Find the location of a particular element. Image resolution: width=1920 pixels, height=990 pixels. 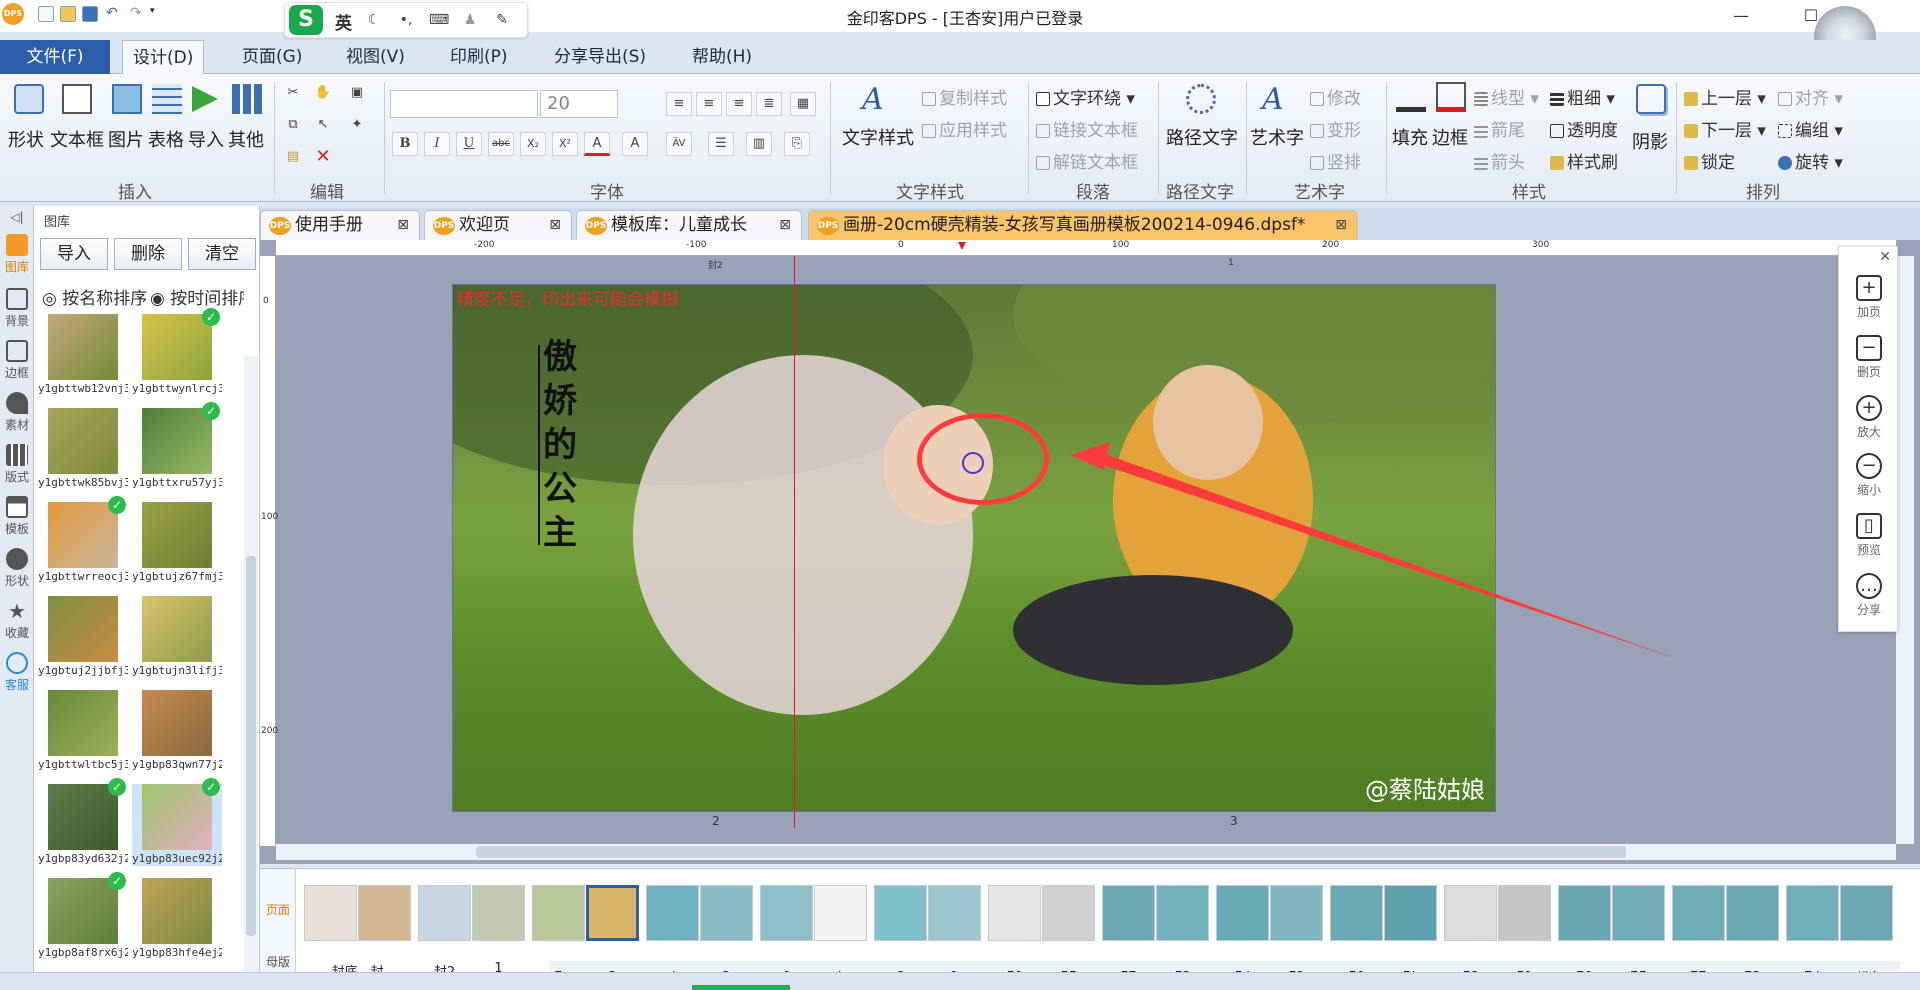

gallery-thumbnail: y1gbtuj2jjbfj3 is located at coordinates (83, 637).